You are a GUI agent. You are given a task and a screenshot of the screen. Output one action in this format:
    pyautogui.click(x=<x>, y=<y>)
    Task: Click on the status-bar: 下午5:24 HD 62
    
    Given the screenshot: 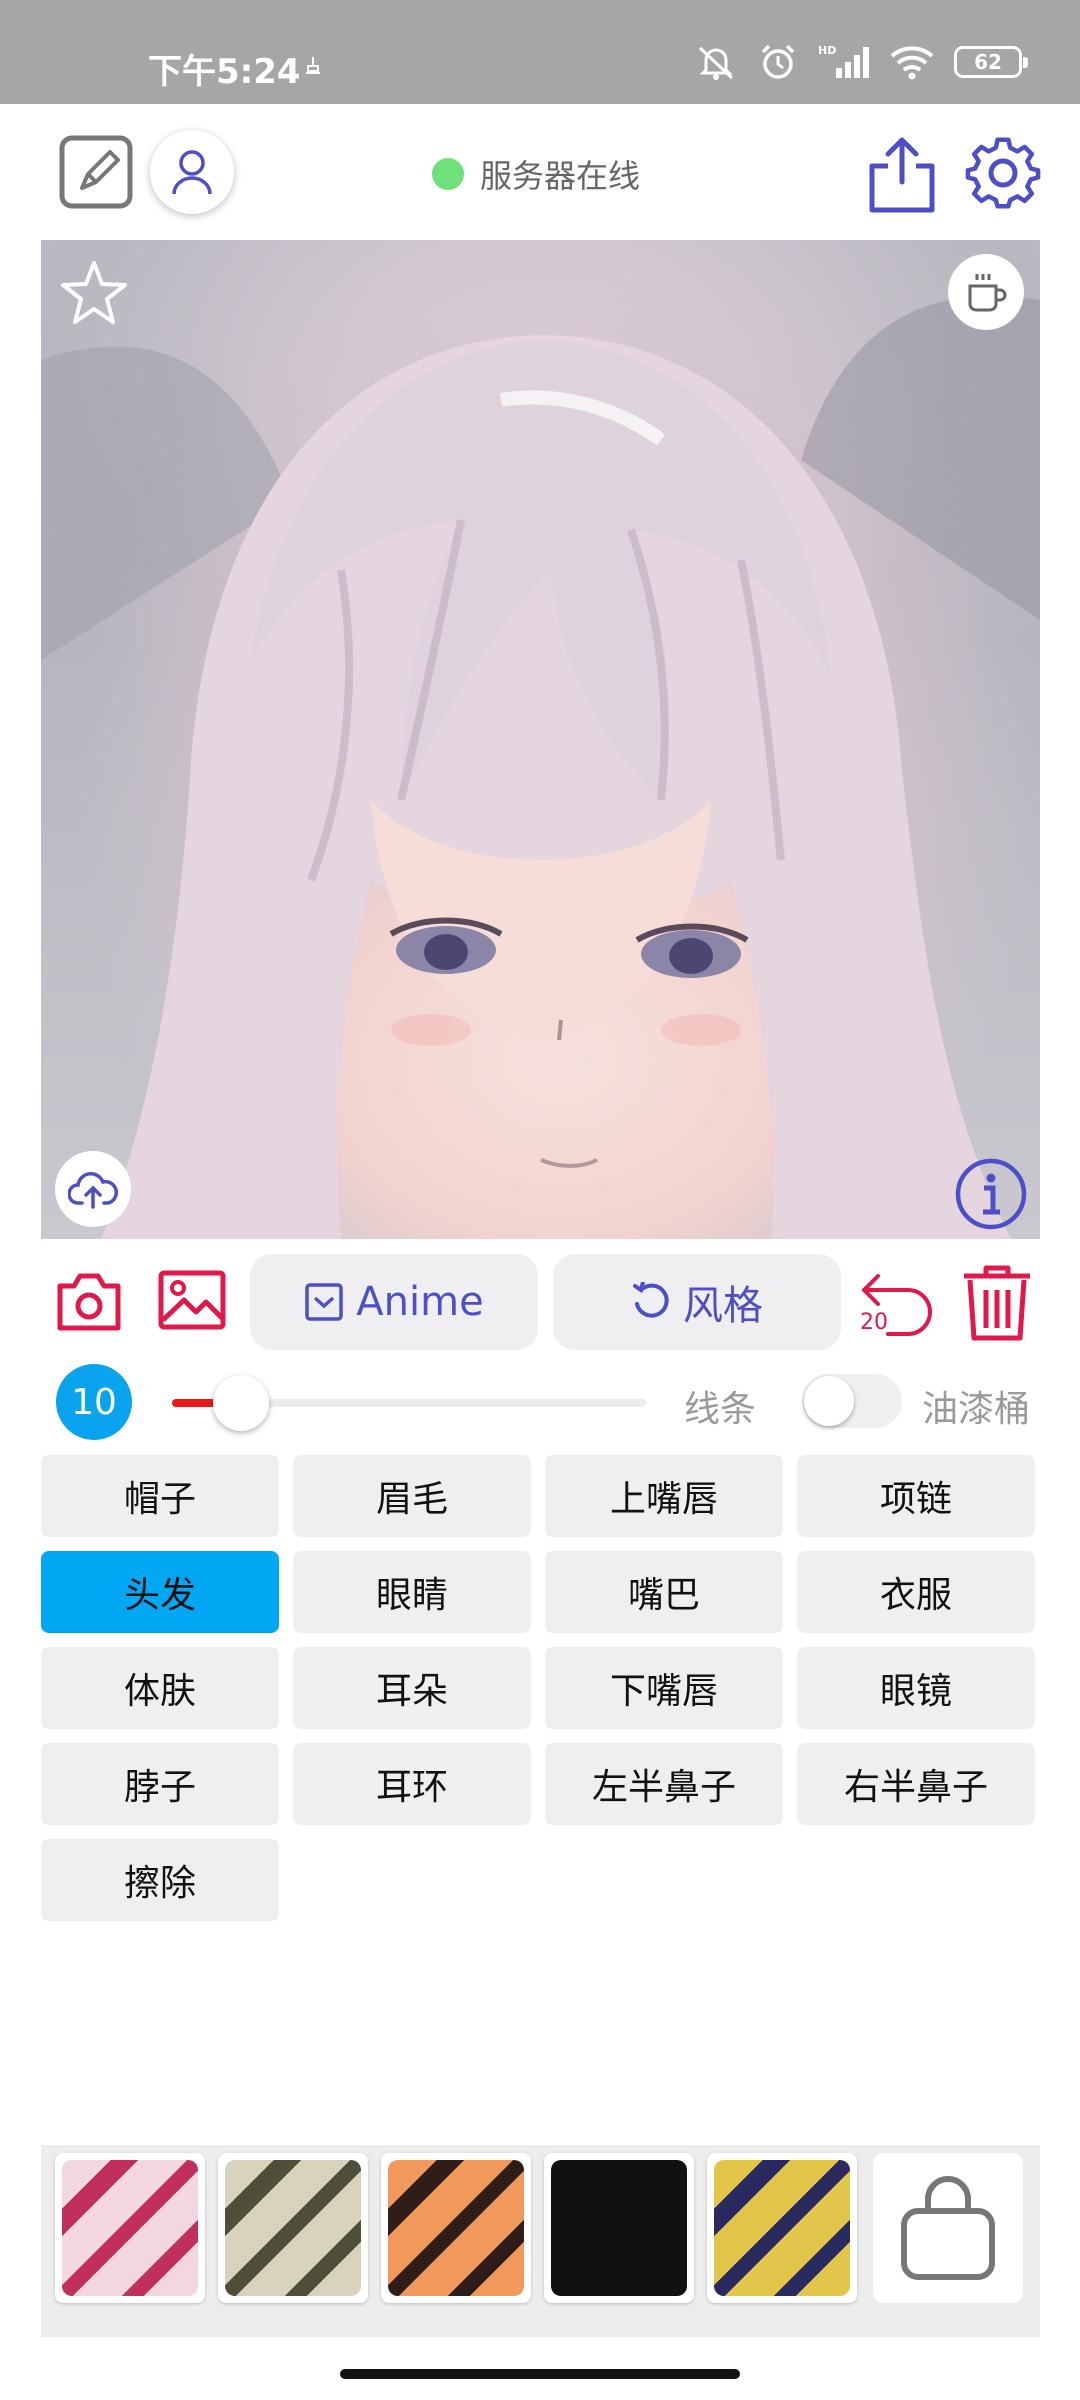 What is the action you would take?
    pyautogui.click(x=540, y=52)
    